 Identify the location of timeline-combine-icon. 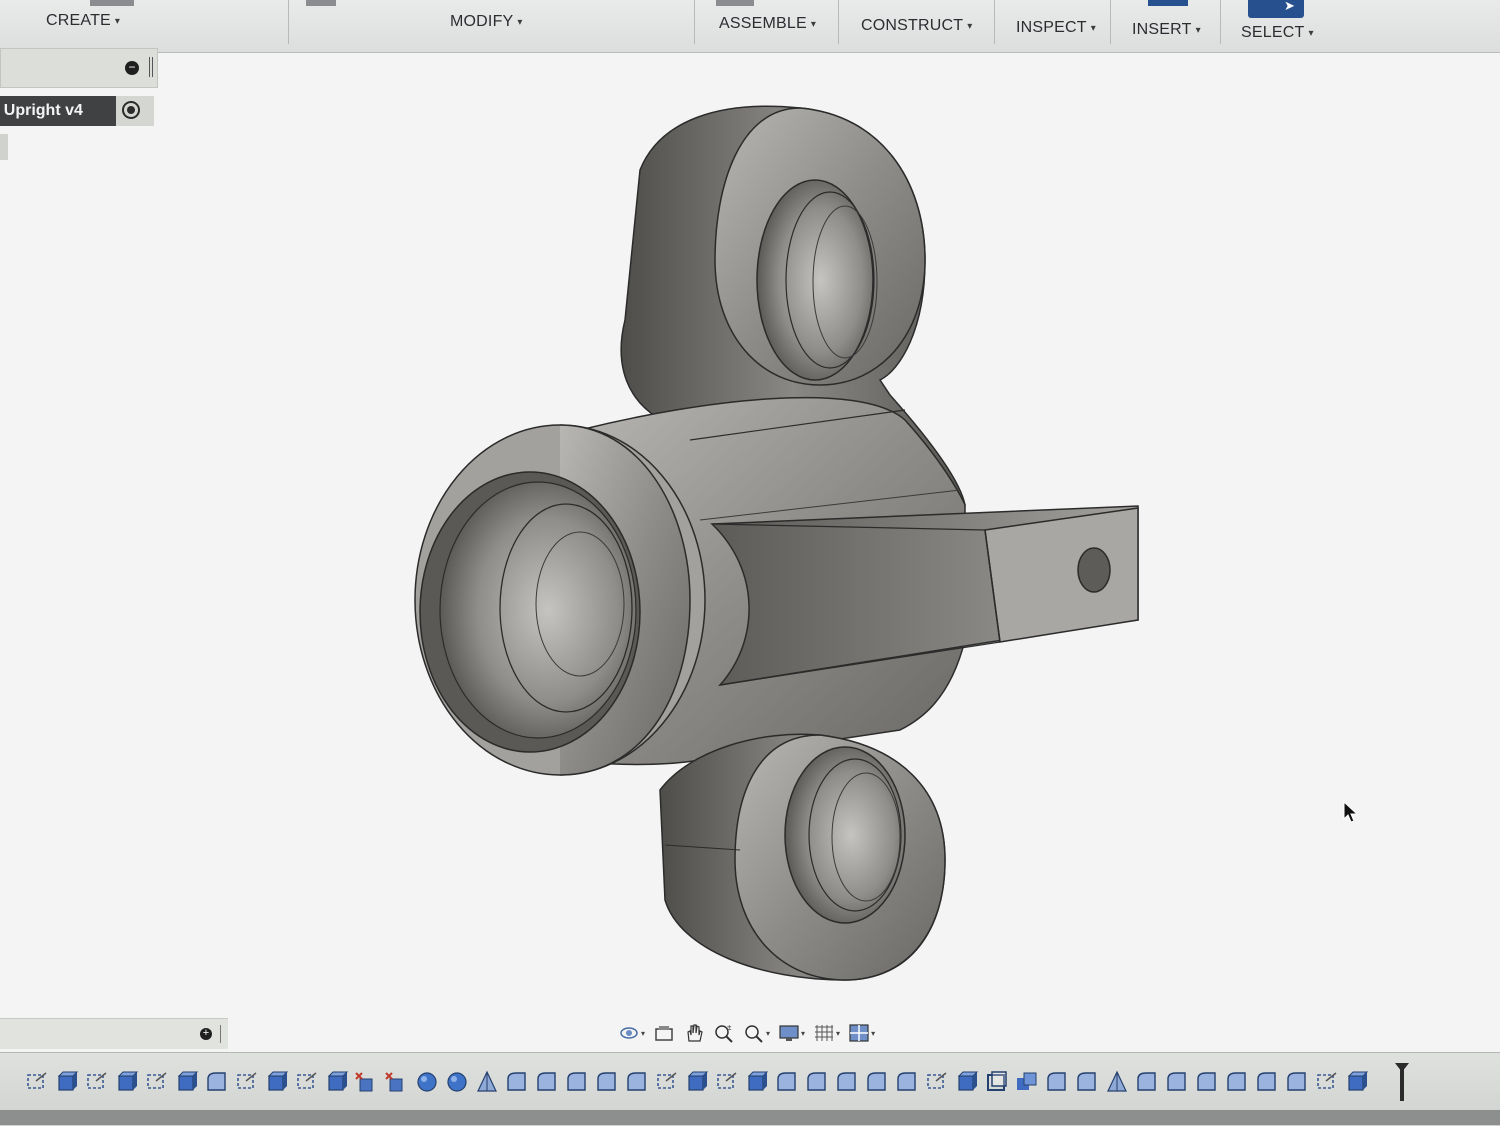
(1027, 1082).